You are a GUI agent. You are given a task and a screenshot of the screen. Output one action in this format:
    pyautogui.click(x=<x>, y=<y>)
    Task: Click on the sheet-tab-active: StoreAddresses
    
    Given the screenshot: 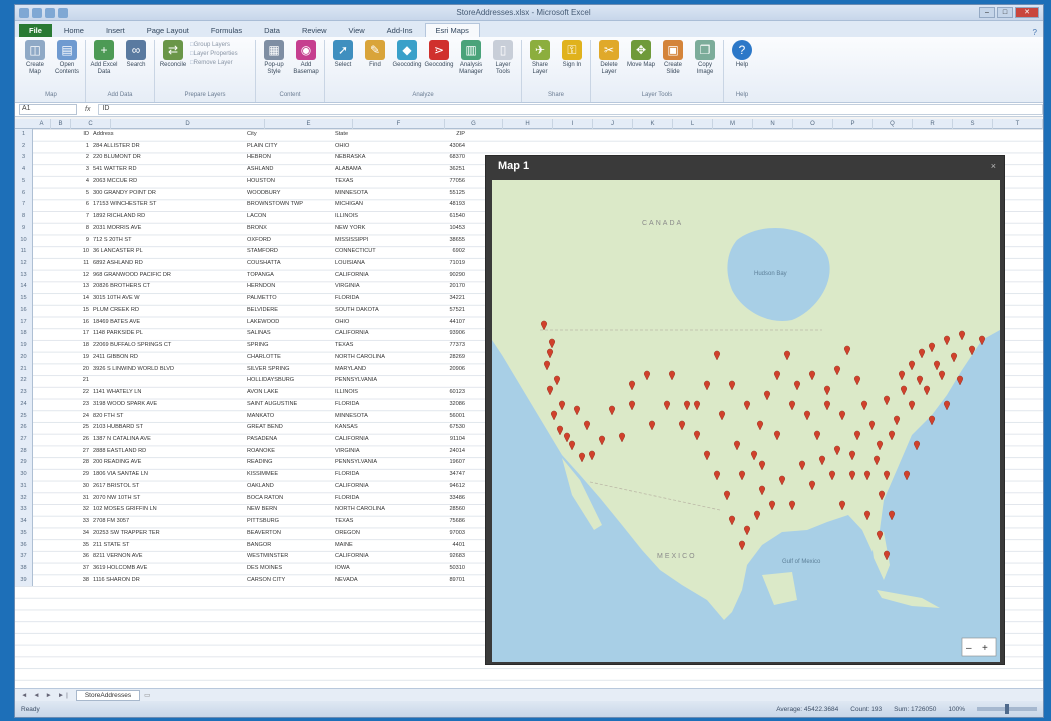 What is the action you would take?
    pyautogui.click(x=108, y=695)
    